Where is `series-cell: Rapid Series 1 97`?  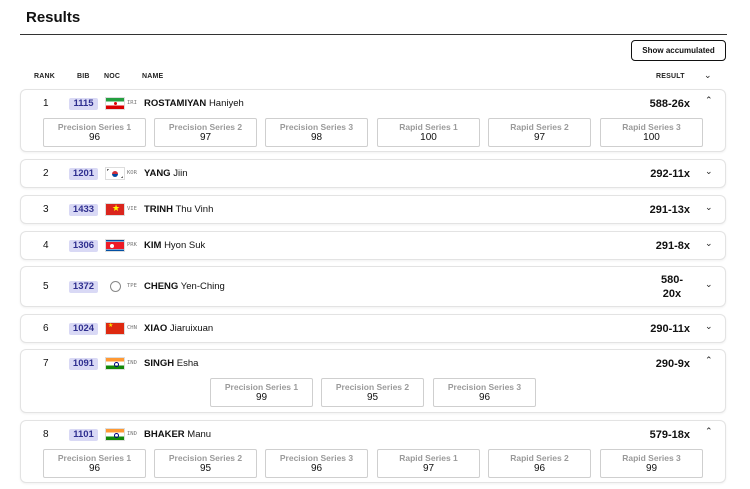 series-cell: Rapid Series 1 97 is located at coordinates (428, 463).